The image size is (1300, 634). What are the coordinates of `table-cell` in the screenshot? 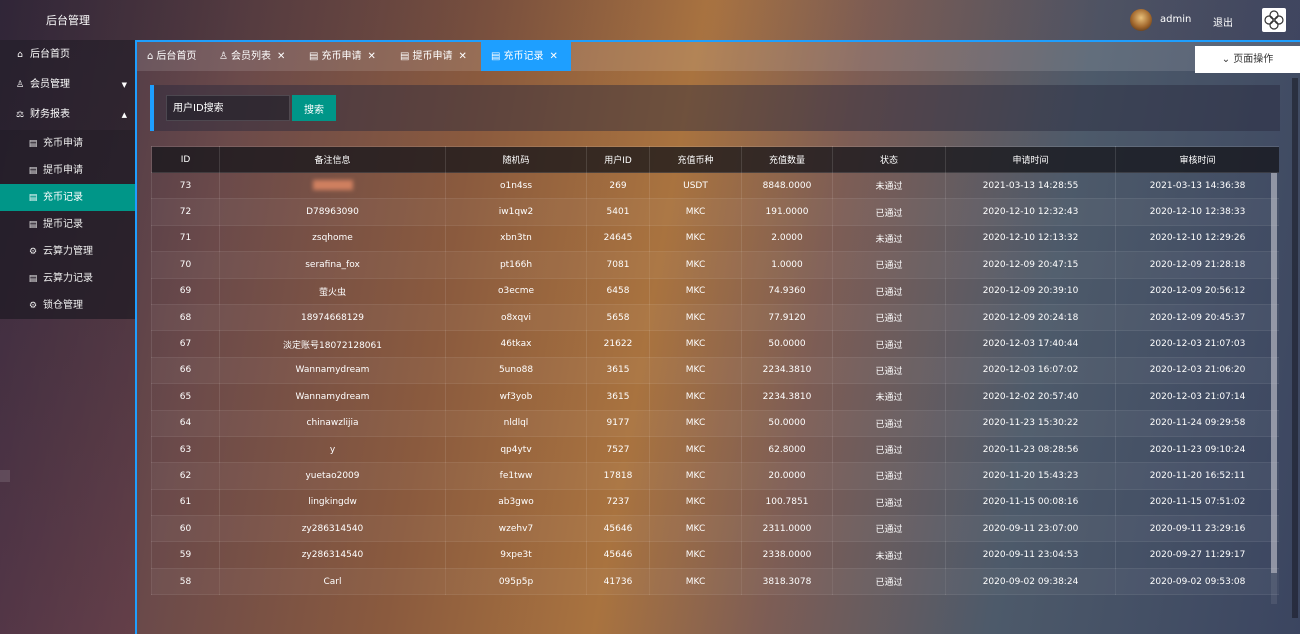 It's located at (332, 185).